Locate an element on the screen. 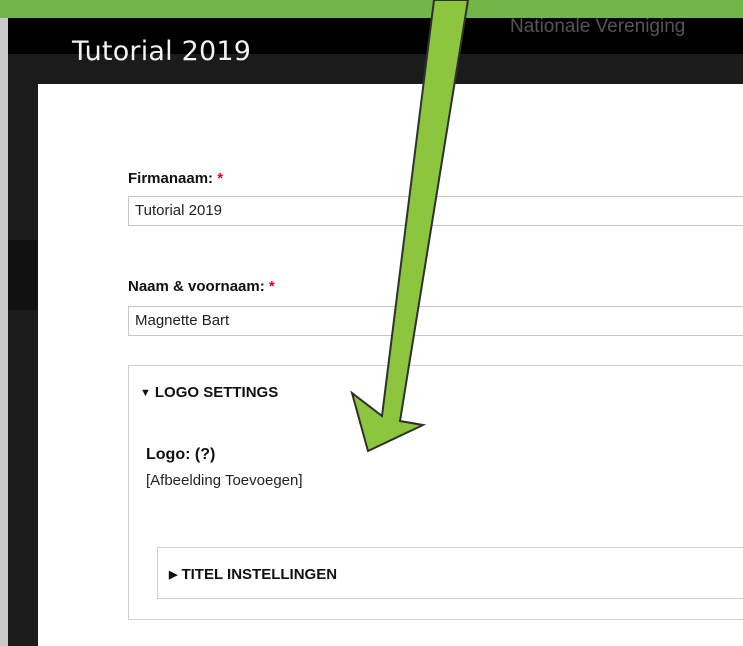 Image resolution: width=743 pixels, height=646 pixels. left-margin is located at coordinates (4, 332).